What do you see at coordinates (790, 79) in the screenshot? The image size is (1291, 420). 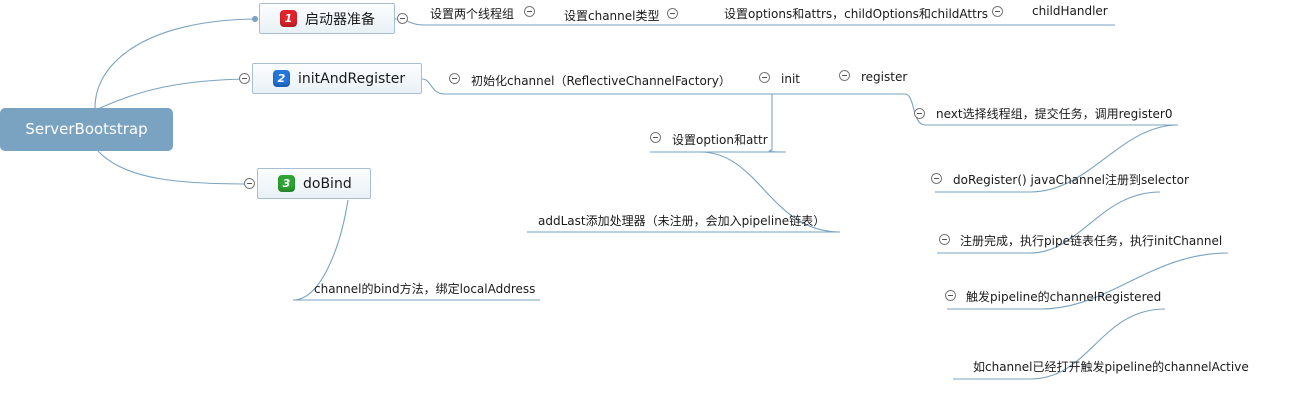 I see `topic-init: init` at bounding box center [790, 79].